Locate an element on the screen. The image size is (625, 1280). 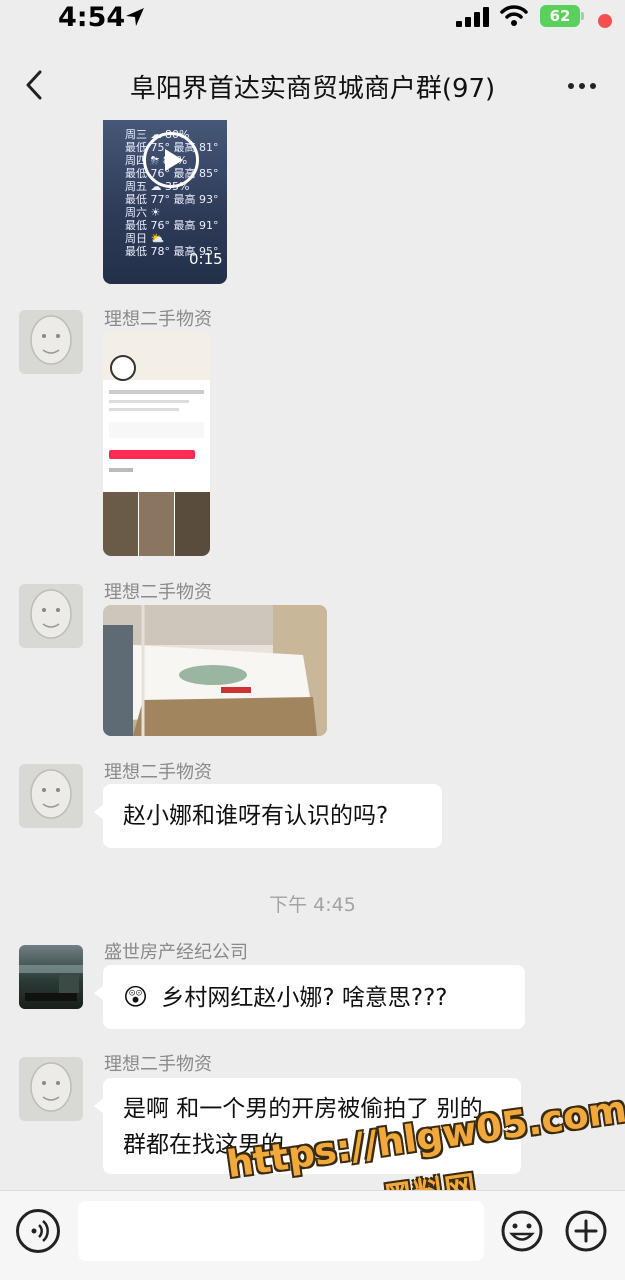
time-divider: 下午 4:45 is located at coordinates (312, 905).